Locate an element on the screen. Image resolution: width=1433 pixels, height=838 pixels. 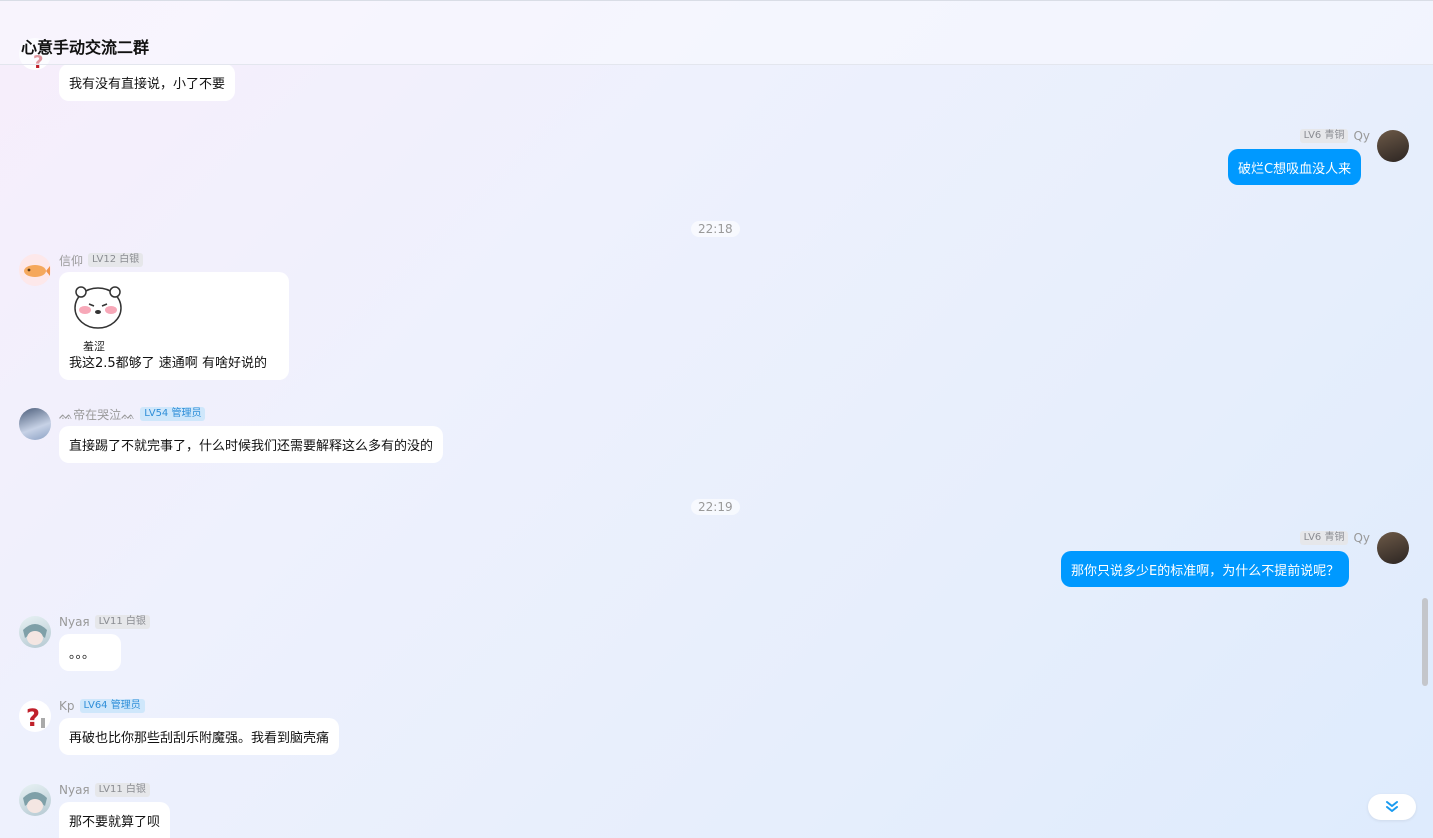
timestamp: 22:18 is located at coordinates (715, 229).